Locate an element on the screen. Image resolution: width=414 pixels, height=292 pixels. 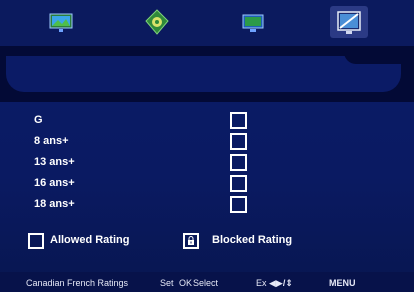
tab-lock is located at coordinates (349, 22).